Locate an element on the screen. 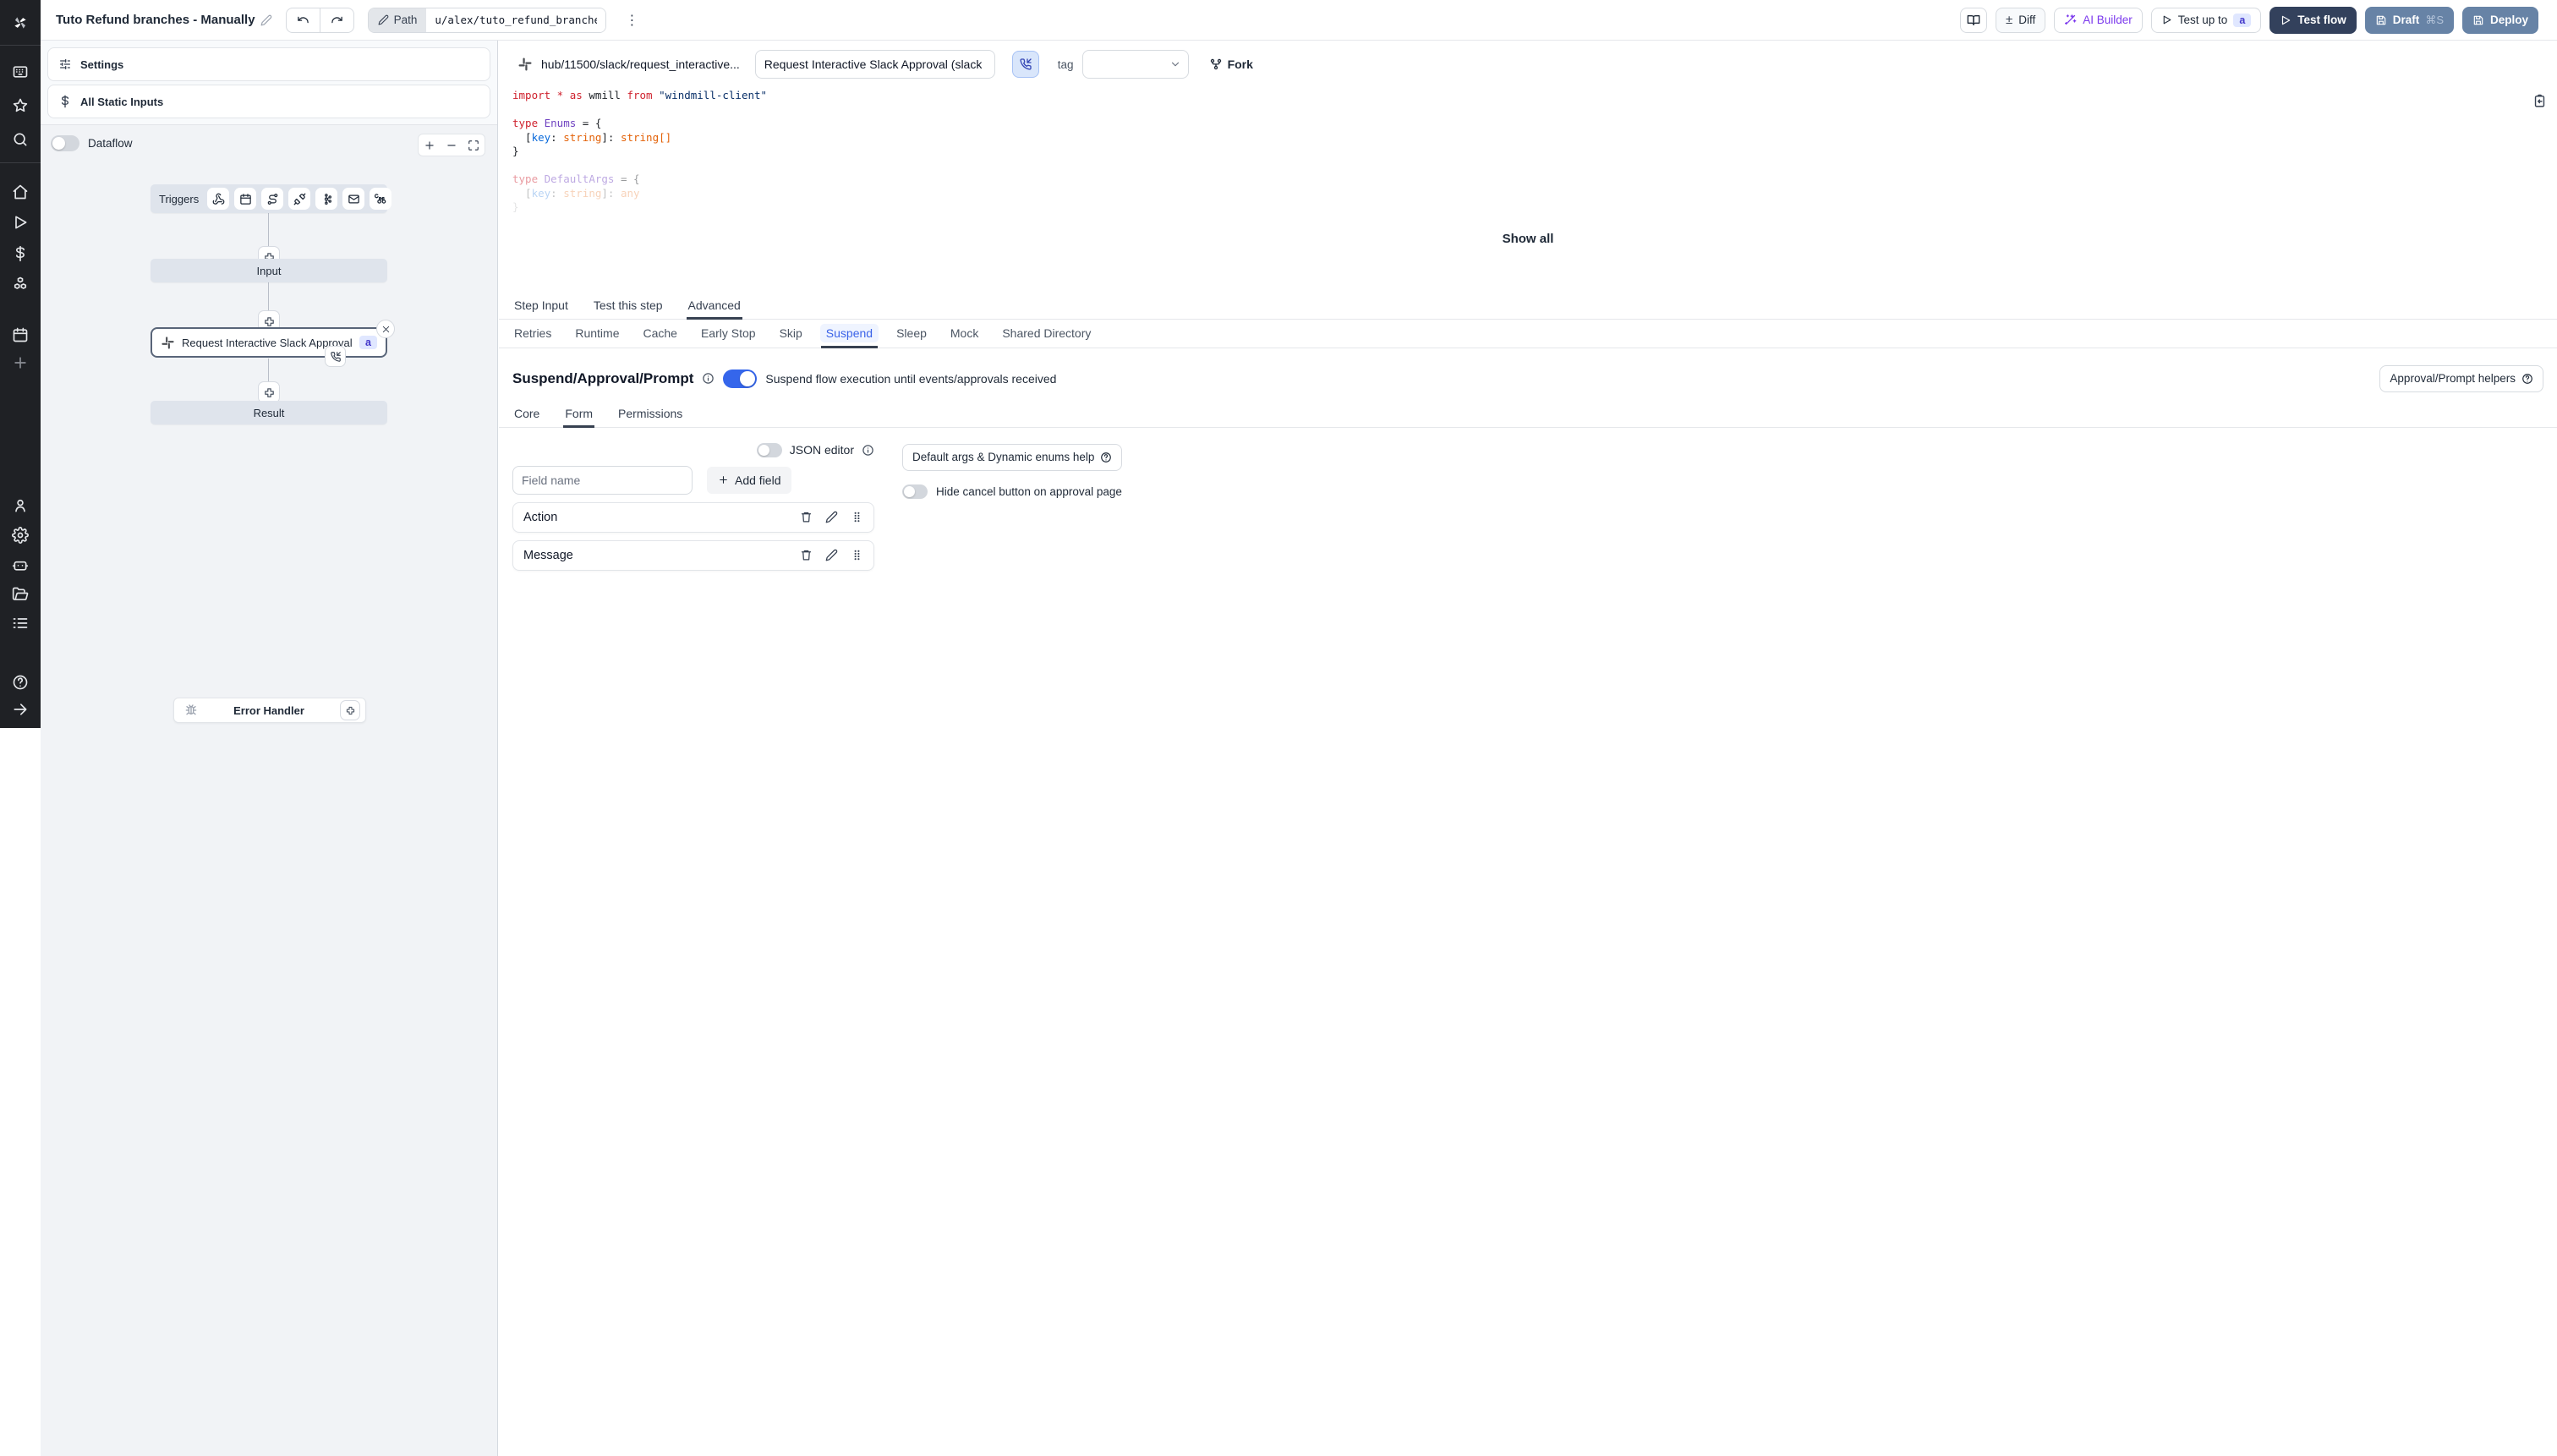  audit-logs-icon is located at coordinates (20, 623).